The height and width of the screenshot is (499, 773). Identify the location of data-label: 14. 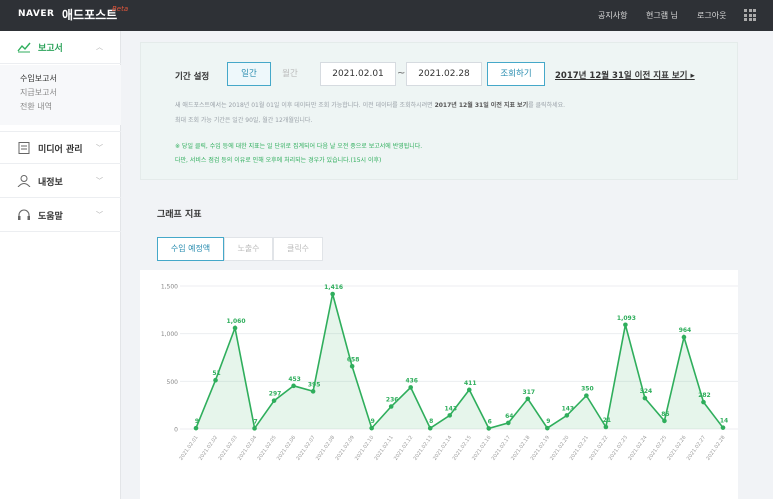
(724, 421).